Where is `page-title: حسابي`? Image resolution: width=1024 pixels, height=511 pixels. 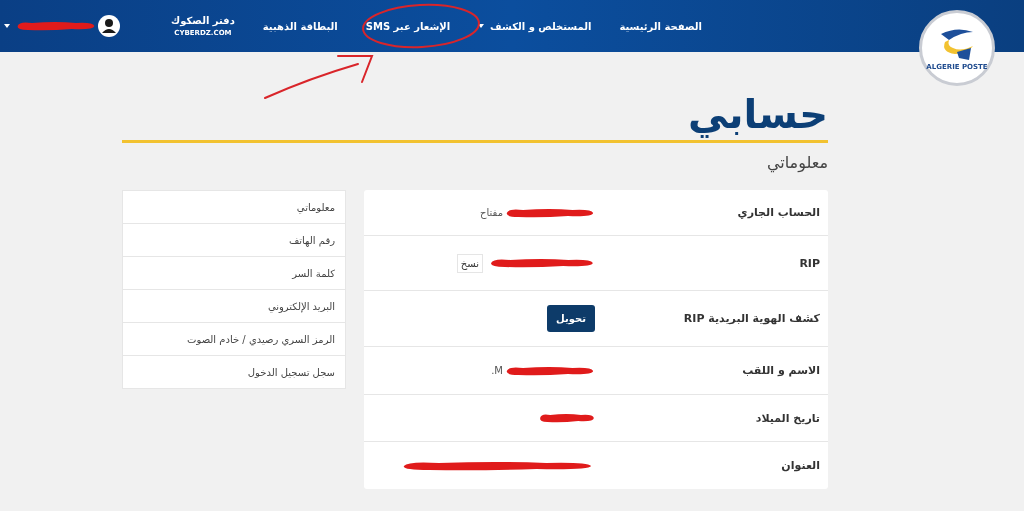 page-title: حسابي is located at coordinates (757, 114).